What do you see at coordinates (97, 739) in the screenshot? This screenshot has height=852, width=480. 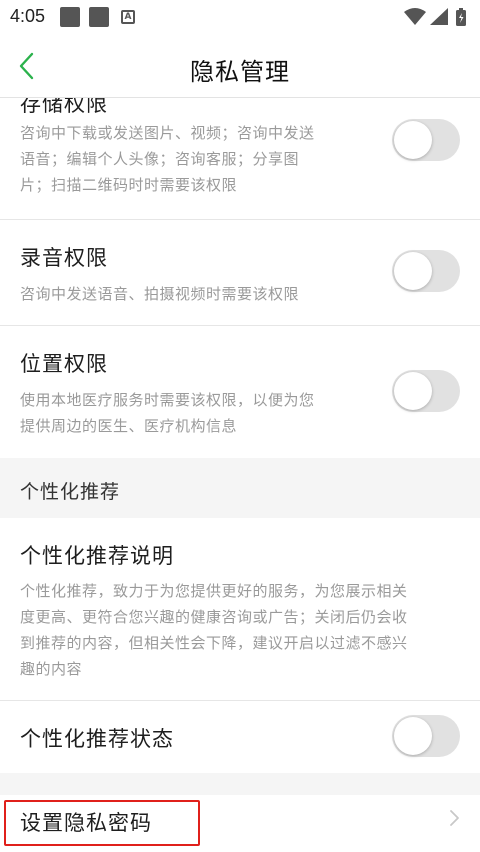 I see `personalization-status-title: 个性化推荐状态` at bounding box center [97, 739].